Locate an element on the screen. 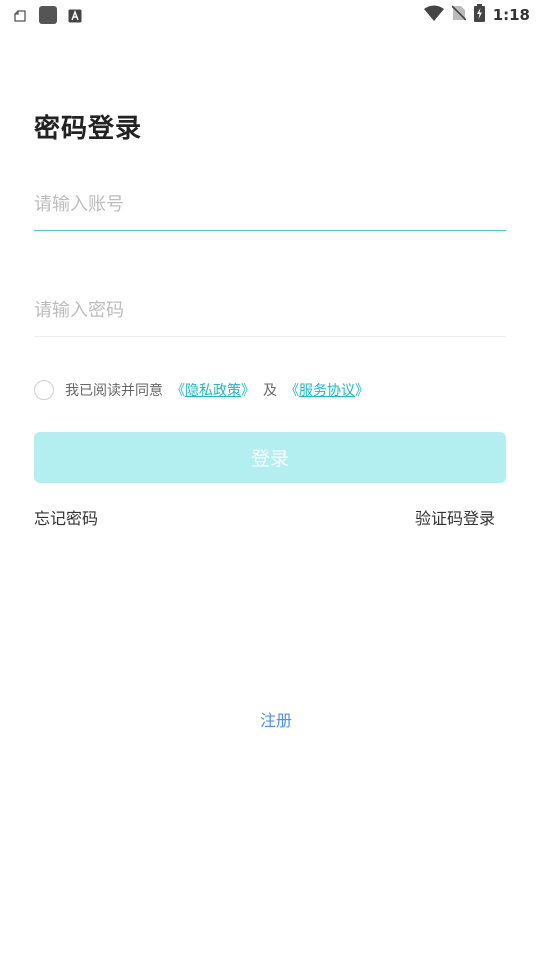  privacy-open-bracket: 《 is located at coordinates (178, 391).